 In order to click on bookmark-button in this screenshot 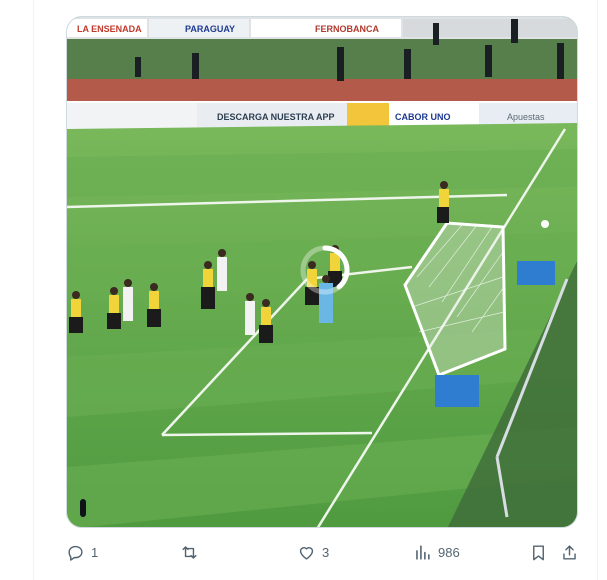, I will do `click(538, 552)`.